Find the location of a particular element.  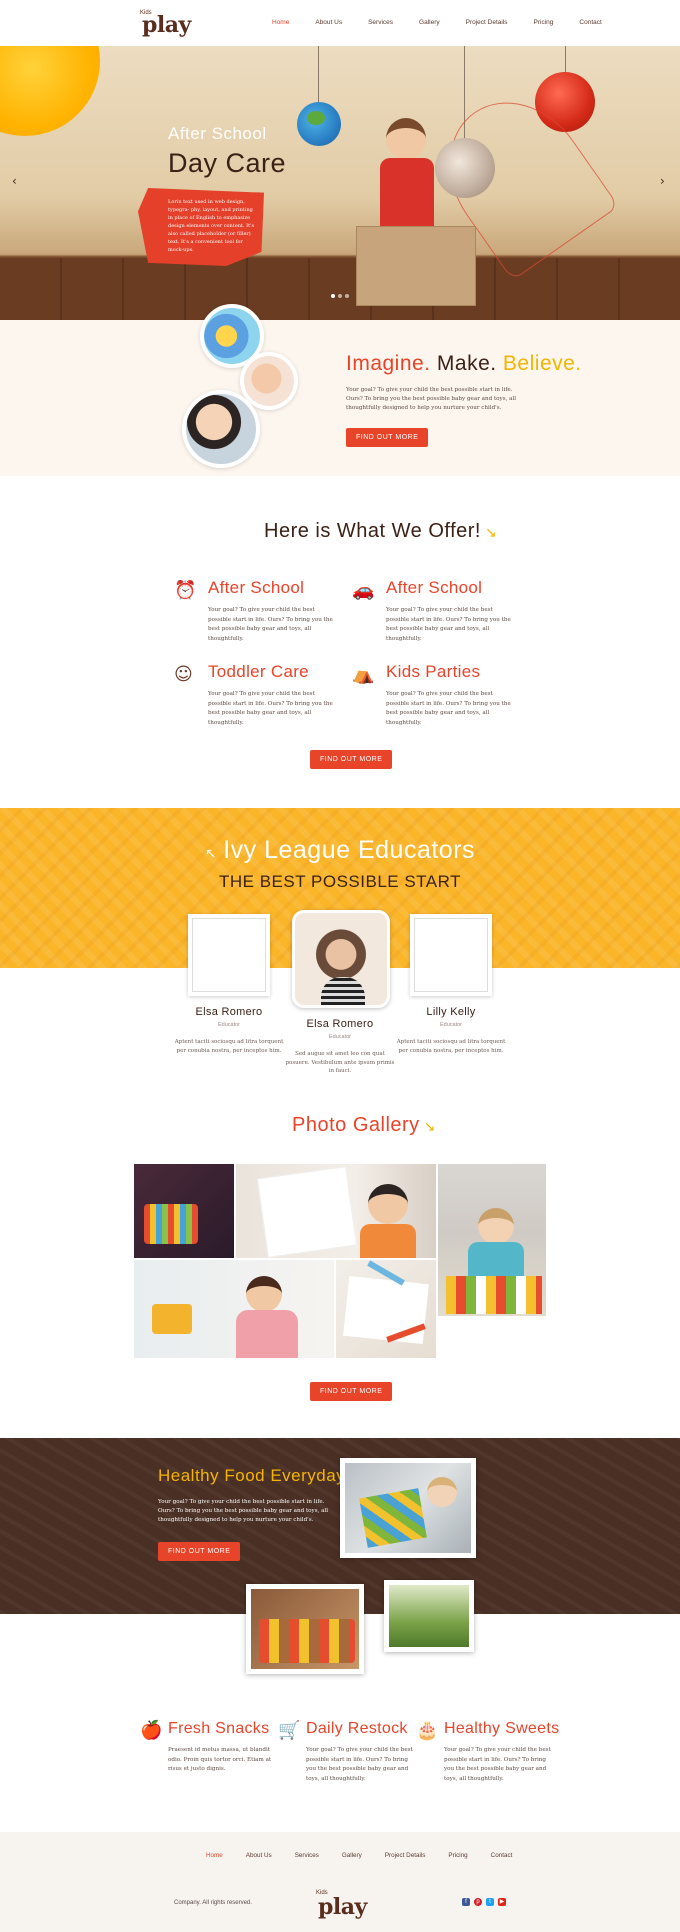

make-word: Make. is located at coordinates (466, 363).